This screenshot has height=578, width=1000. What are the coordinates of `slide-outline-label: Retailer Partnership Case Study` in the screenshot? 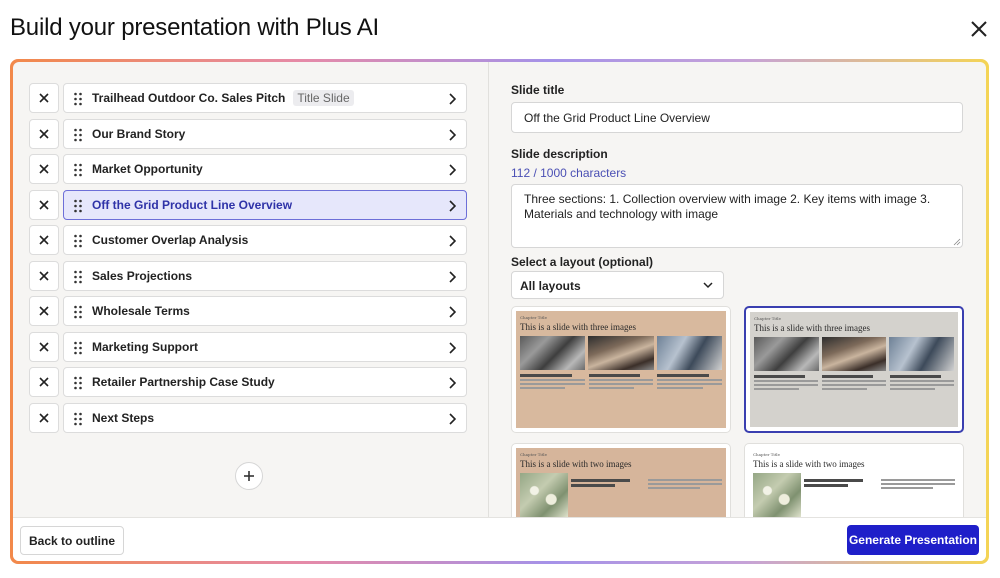 It's located at (183, 382).